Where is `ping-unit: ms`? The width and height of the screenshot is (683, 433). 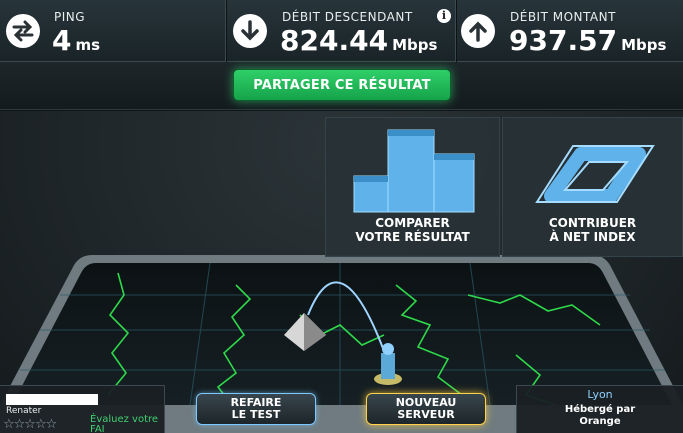 ping-unit: ms is located at coordinates (88, 45).